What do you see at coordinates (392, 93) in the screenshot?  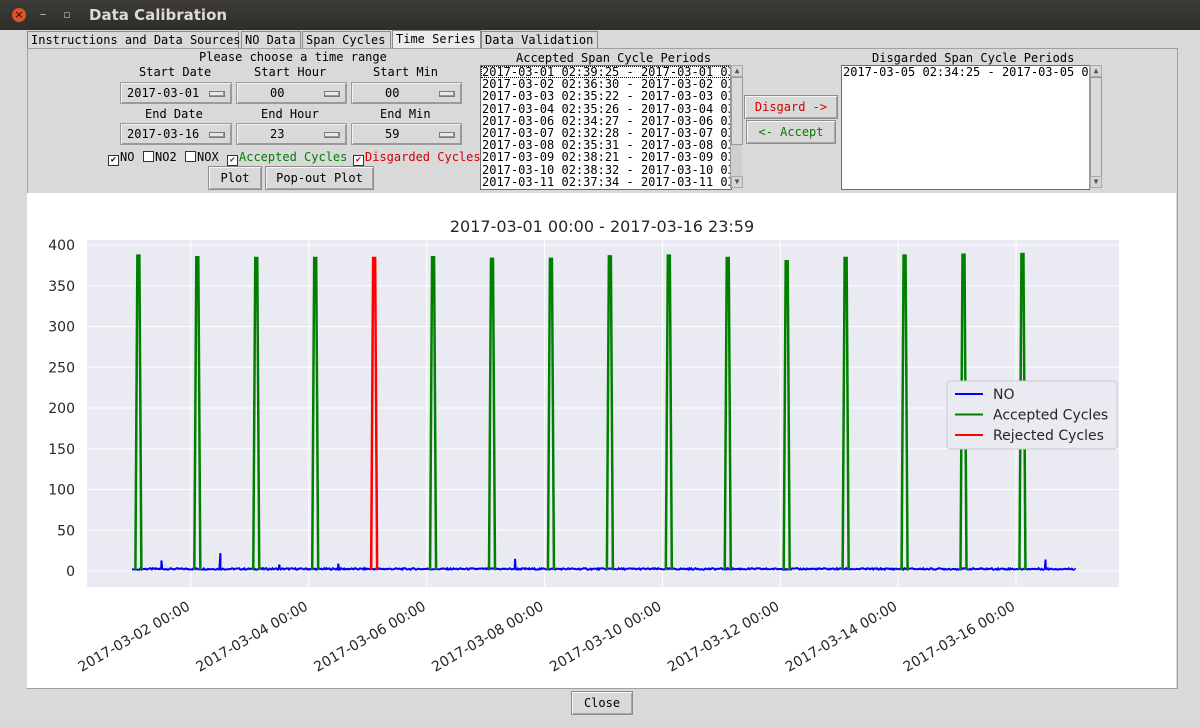 I see `start-min-value: 00` at bounding box center [392, 93].